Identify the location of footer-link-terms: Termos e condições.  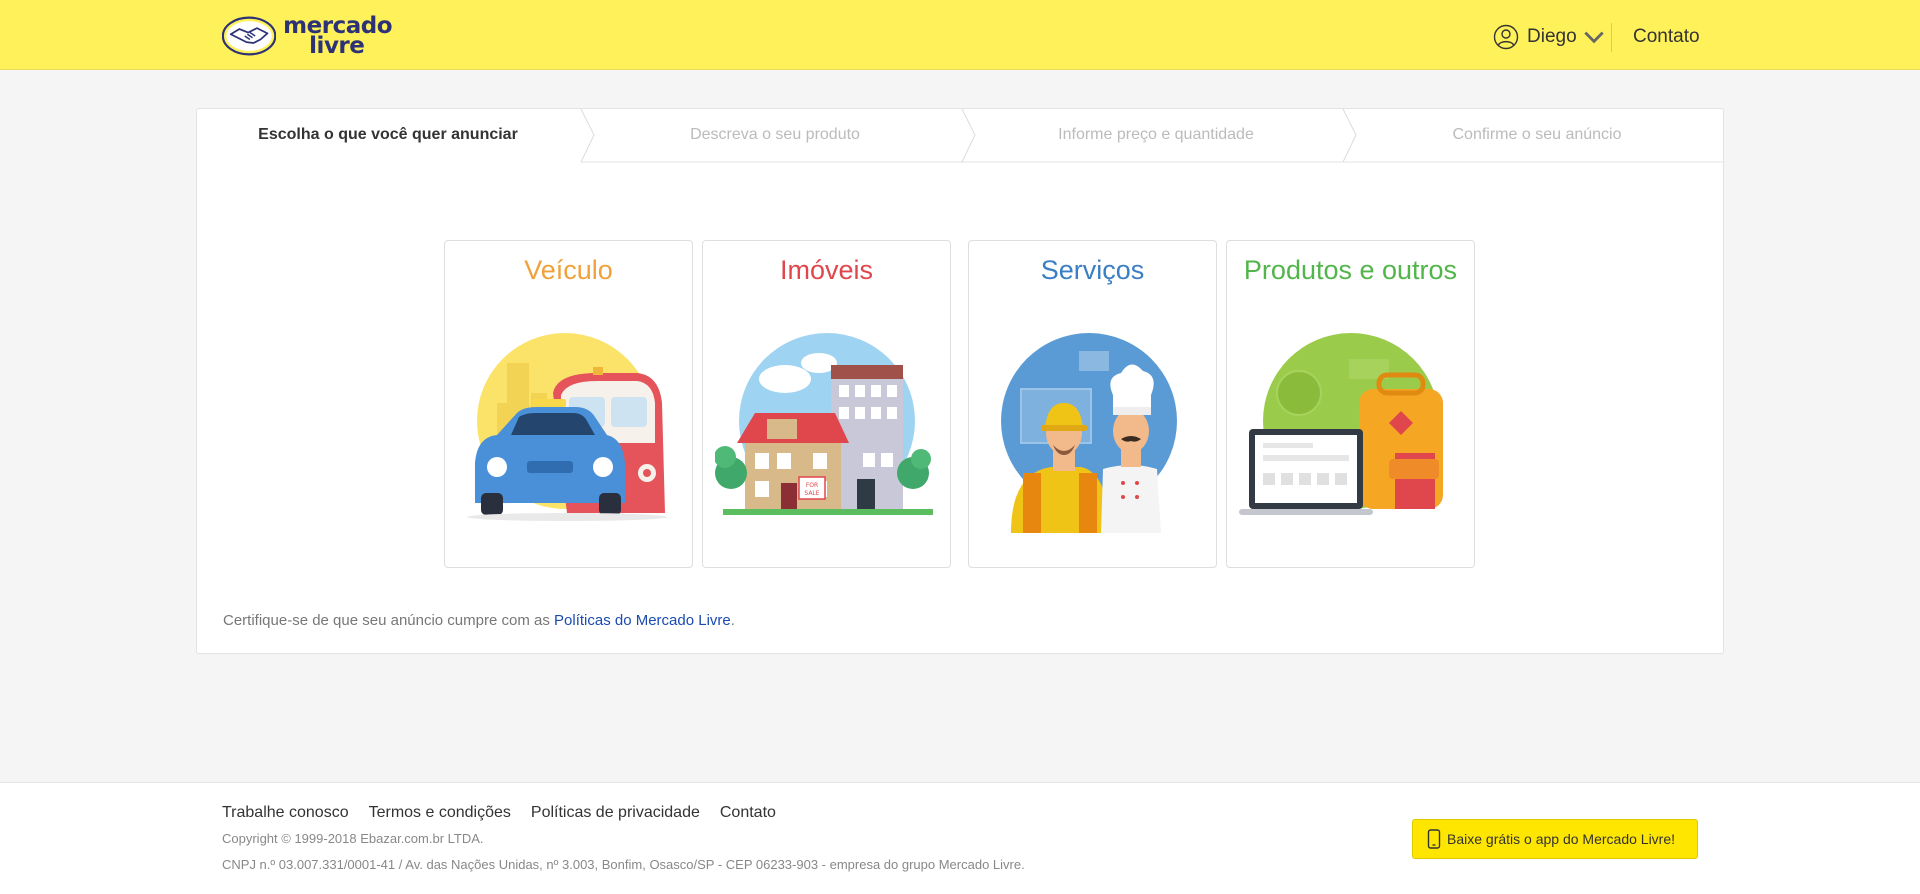
(440, 813).